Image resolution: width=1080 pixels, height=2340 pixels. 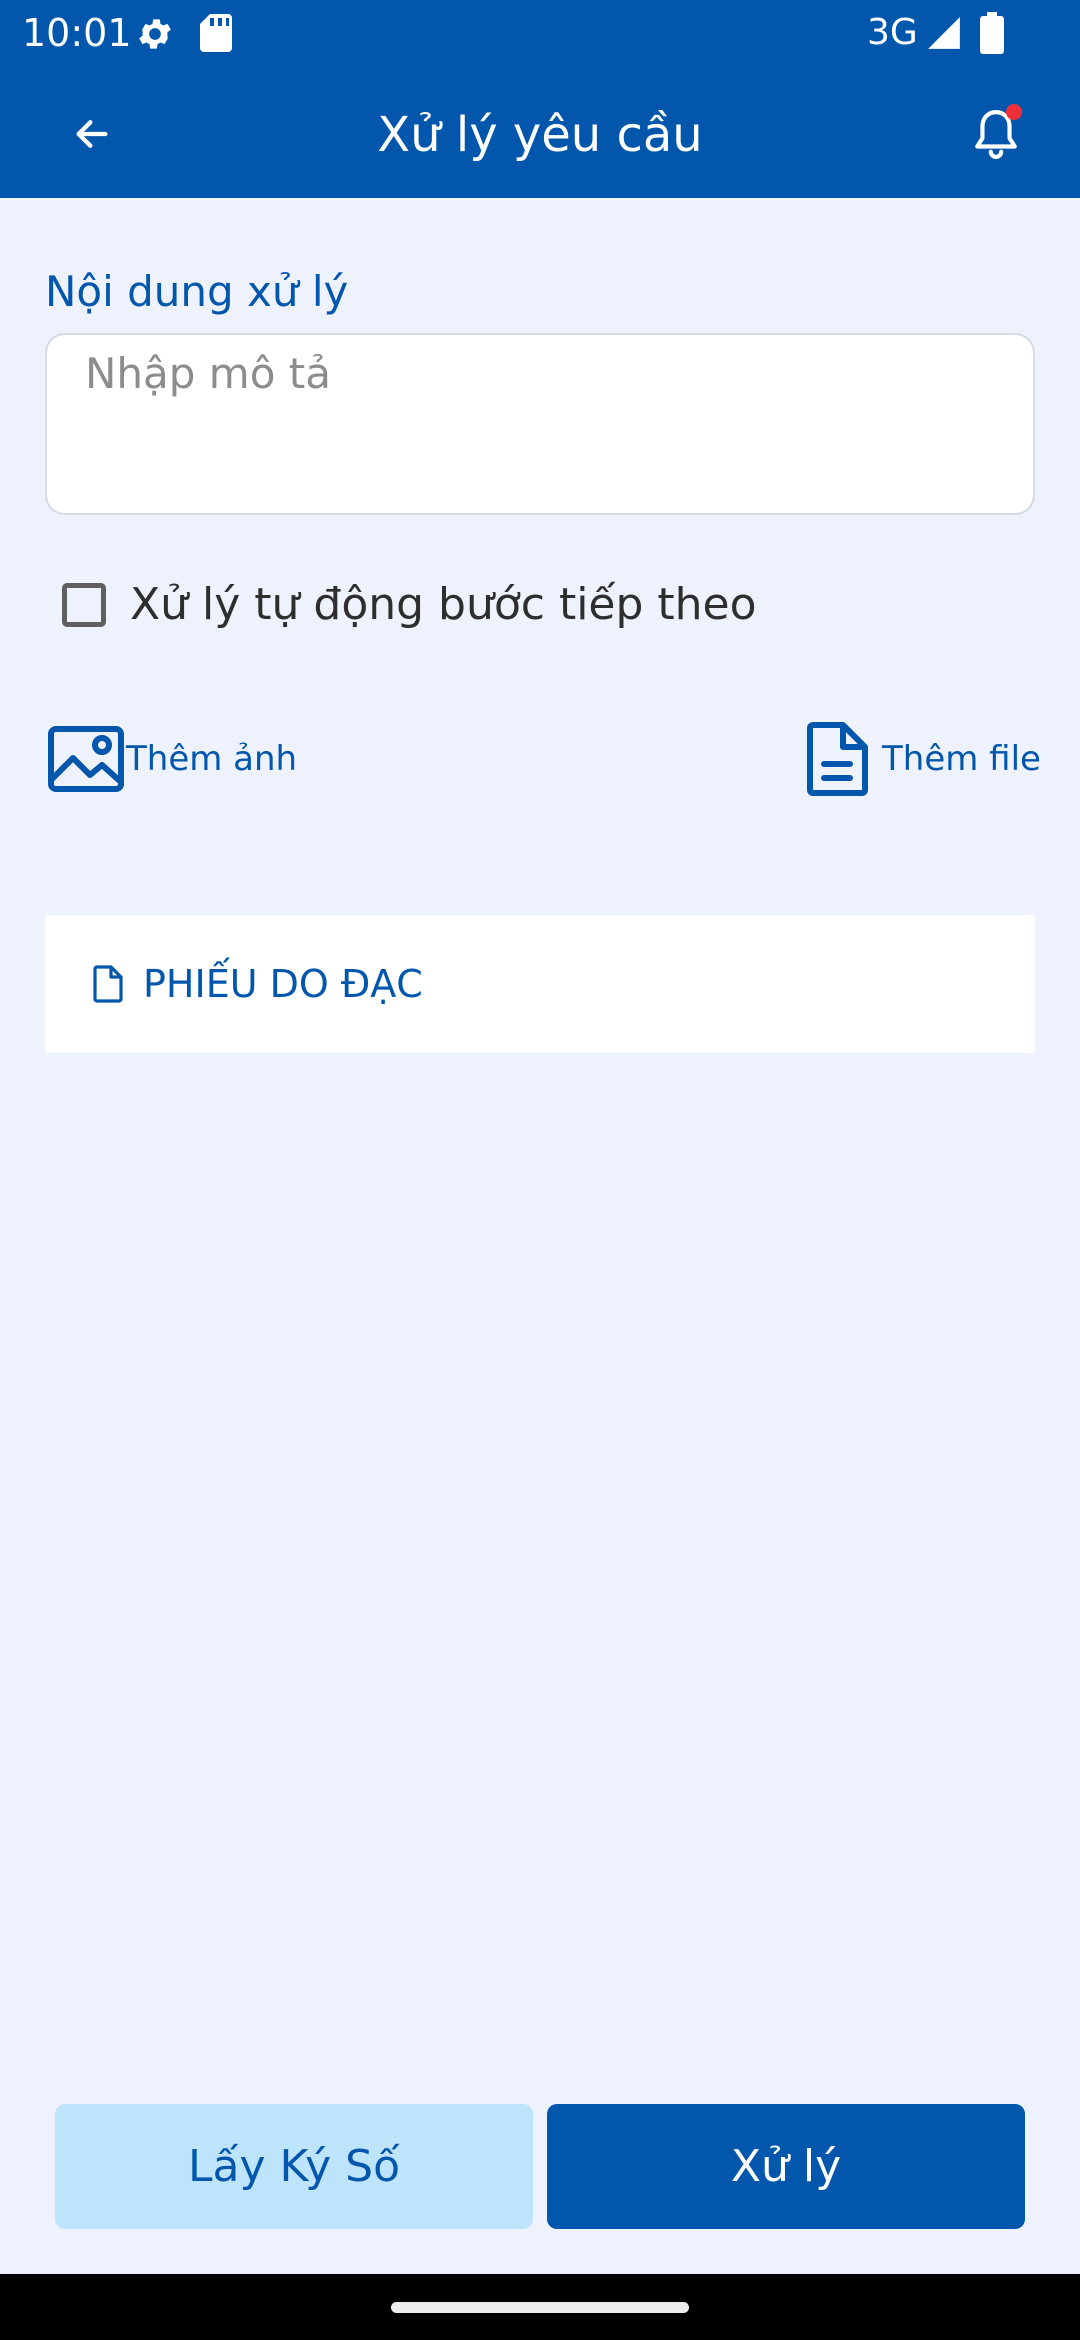 What do you see at coordinates (155, 34) in the screenshot?
I see `settings-icon` at bounding box center [155, 34].